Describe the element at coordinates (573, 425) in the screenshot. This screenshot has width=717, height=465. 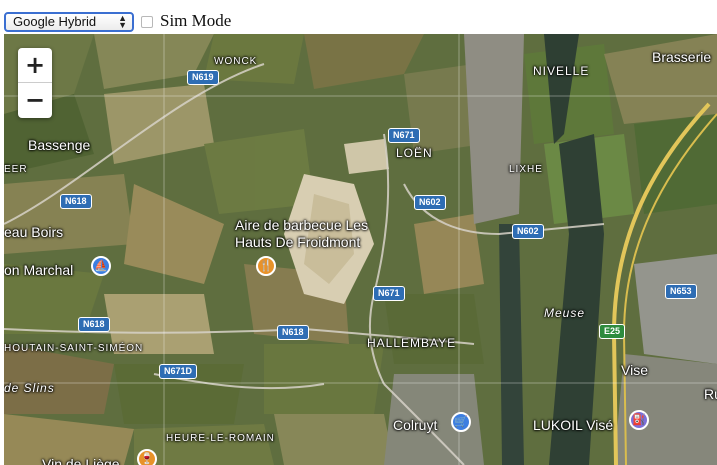
I see `poi-label-lukoil: LUKOIL Visé` at that location.